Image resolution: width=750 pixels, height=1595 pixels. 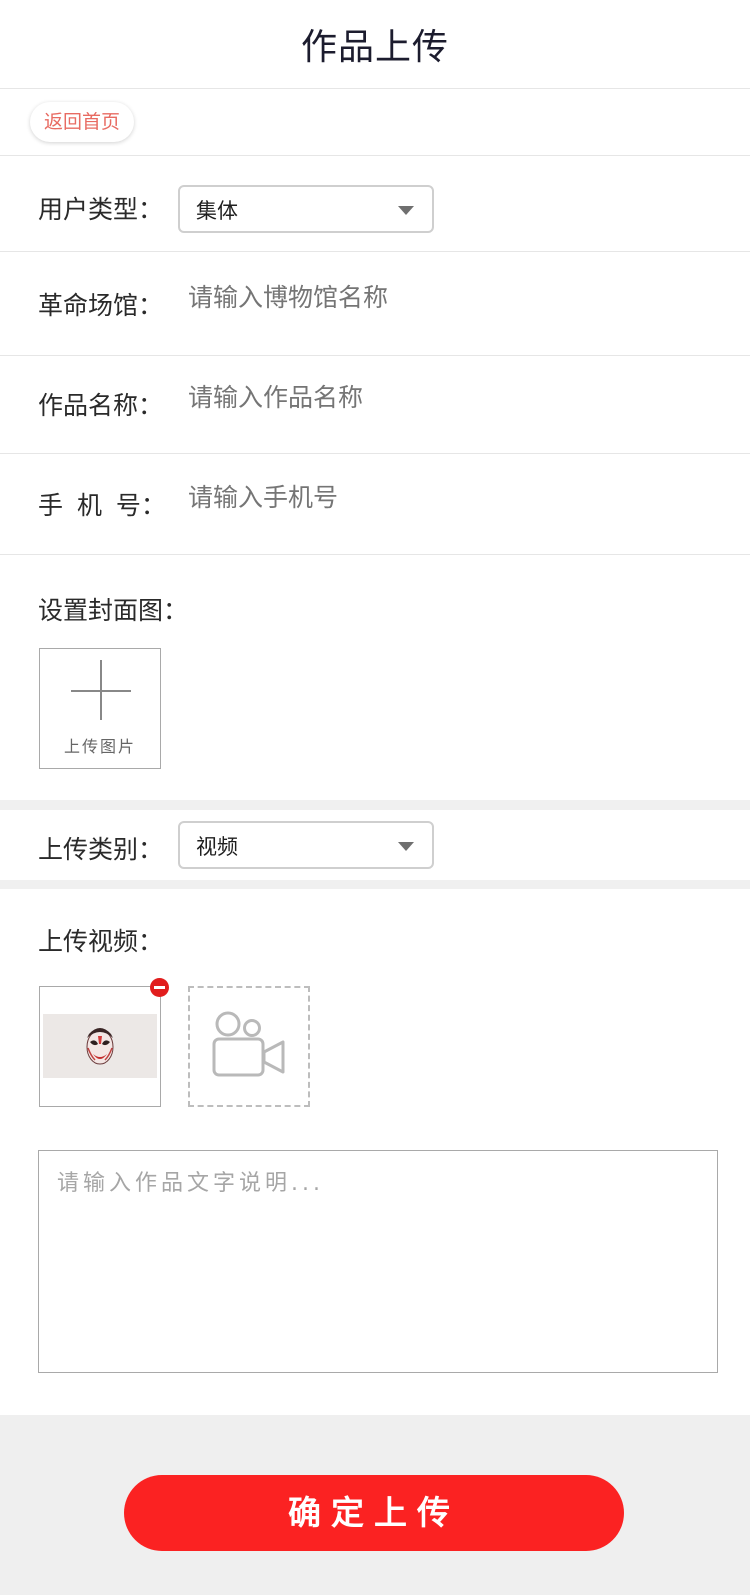 What do you see at coordinates (101, 849) in the screenshot?
I see `upload-category-label: 上传类别：` at bounding box center [101, 849].